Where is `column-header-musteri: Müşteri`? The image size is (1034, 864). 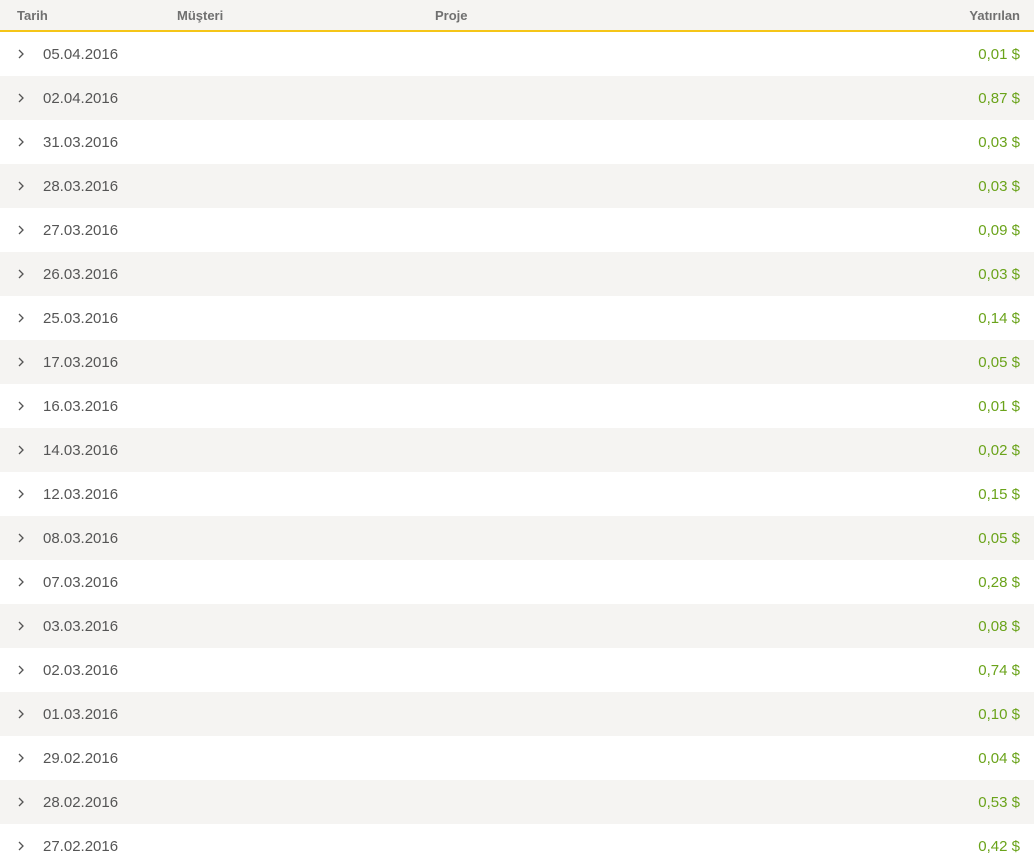
column-header-musteri: Müşteri is located at coordinates (200, 15).